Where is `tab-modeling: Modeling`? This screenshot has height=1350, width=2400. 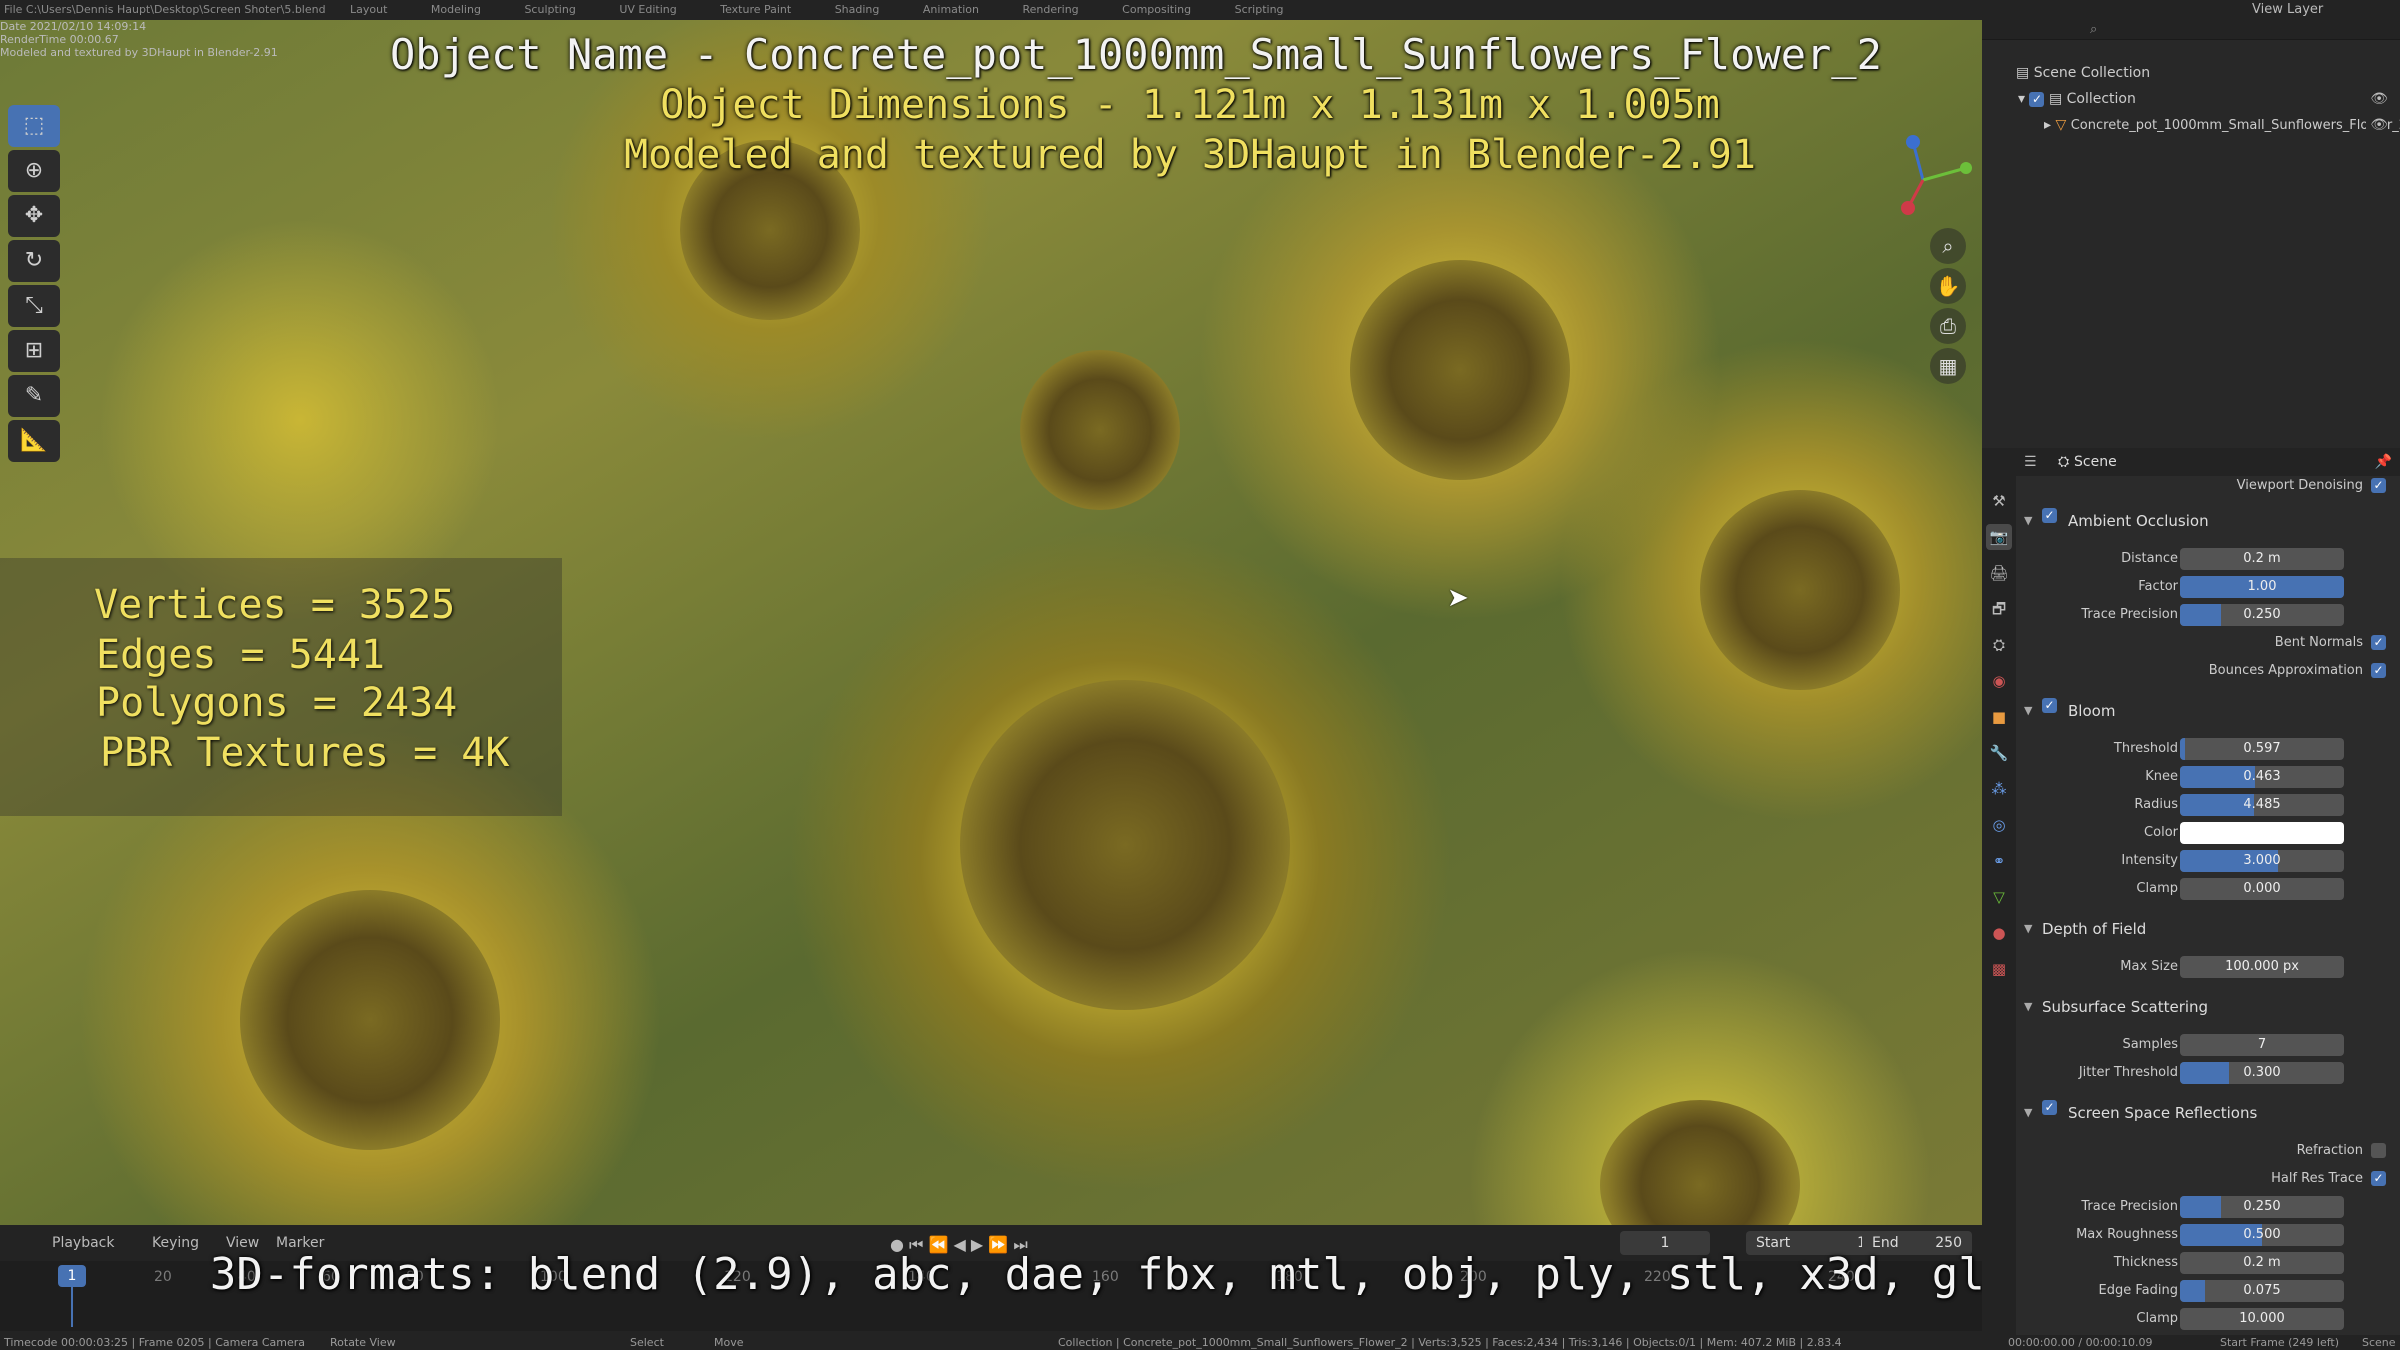 tab-modeling: Modeling is located at coordinates (456, 9).